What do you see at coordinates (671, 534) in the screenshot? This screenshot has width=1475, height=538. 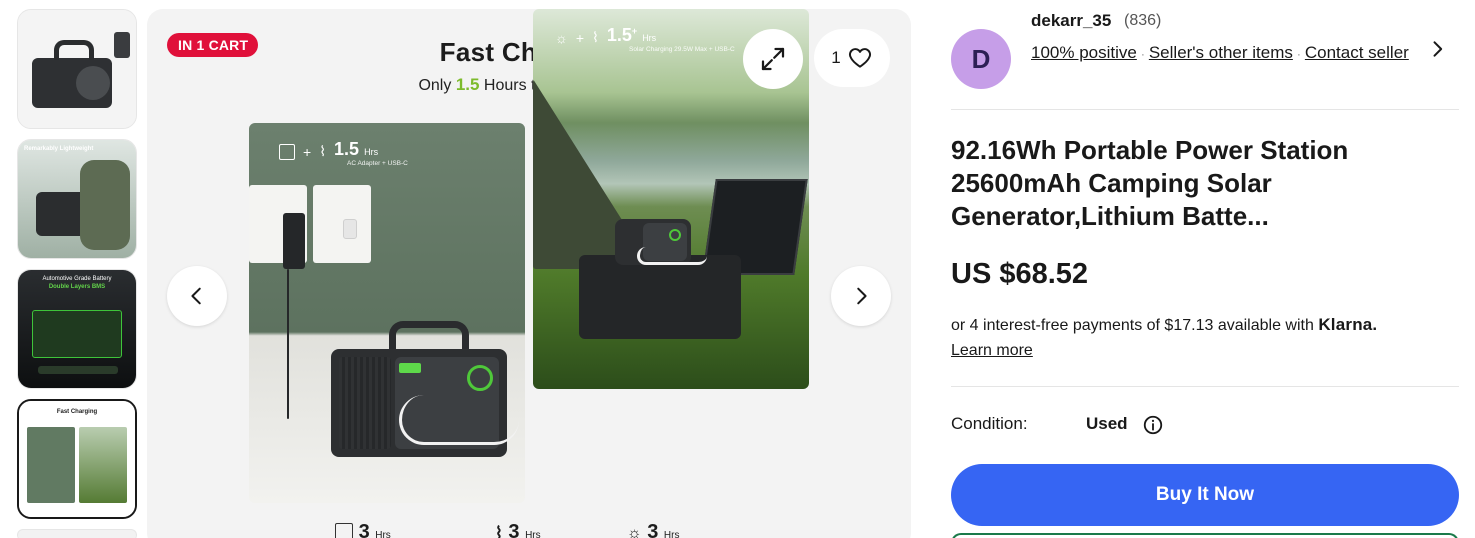 I see `spec-solar-unit: Hrs` at bounding box center [671, 534].